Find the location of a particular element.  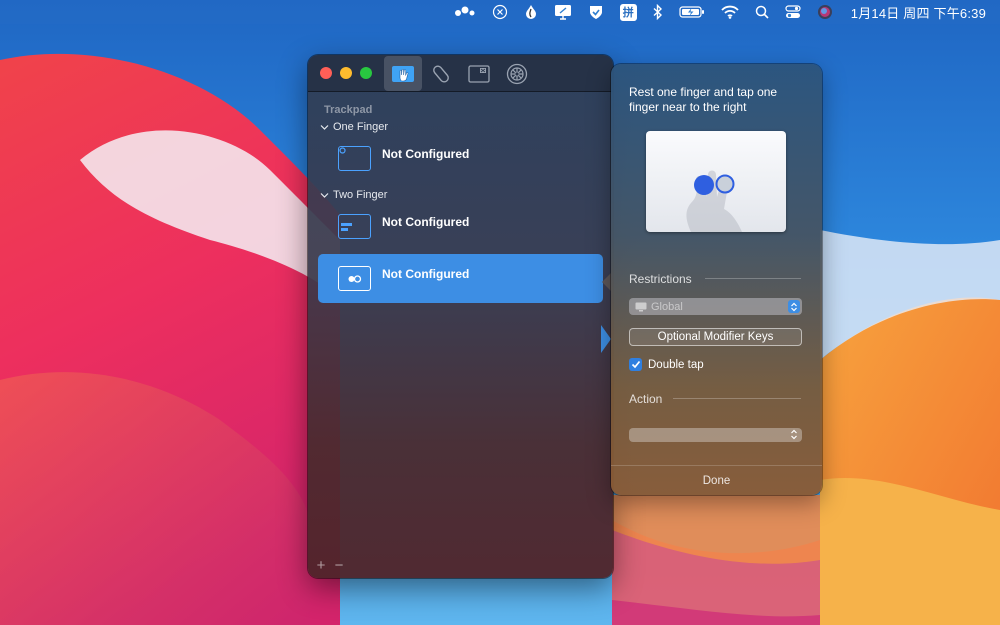

gesture-row-two-finger-1: Not Configured is located at coordinates (460, 226).